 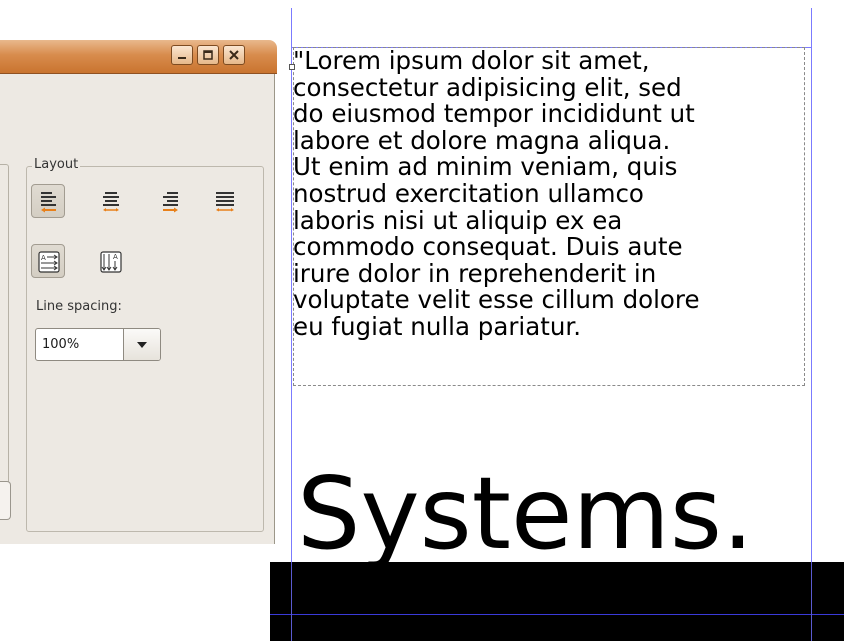 What do you see at coordinates (811, 601) in the screenshot?
I see `band-guide-right` at bounding box center [811, 601].